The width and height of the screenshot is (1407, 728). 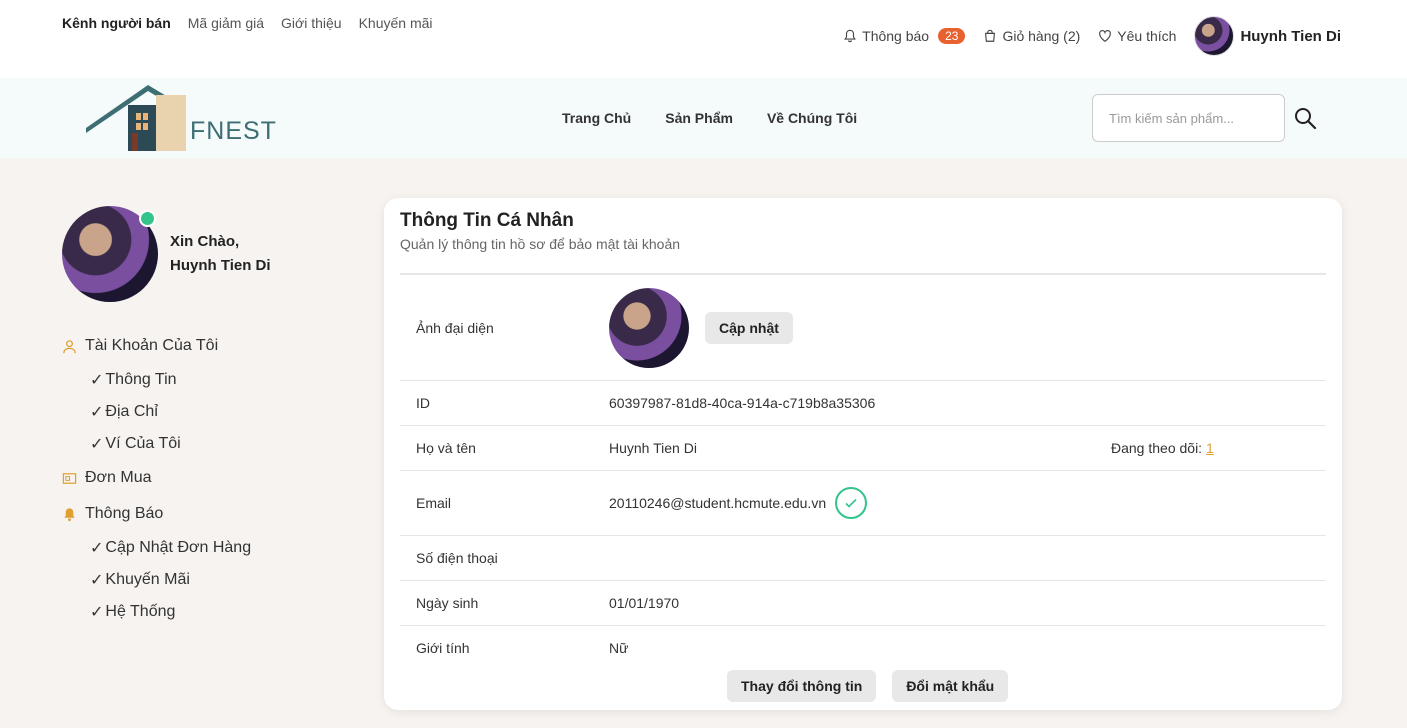 I want to click on dob-value: 01/01/1970, so click(x=644, y=603).